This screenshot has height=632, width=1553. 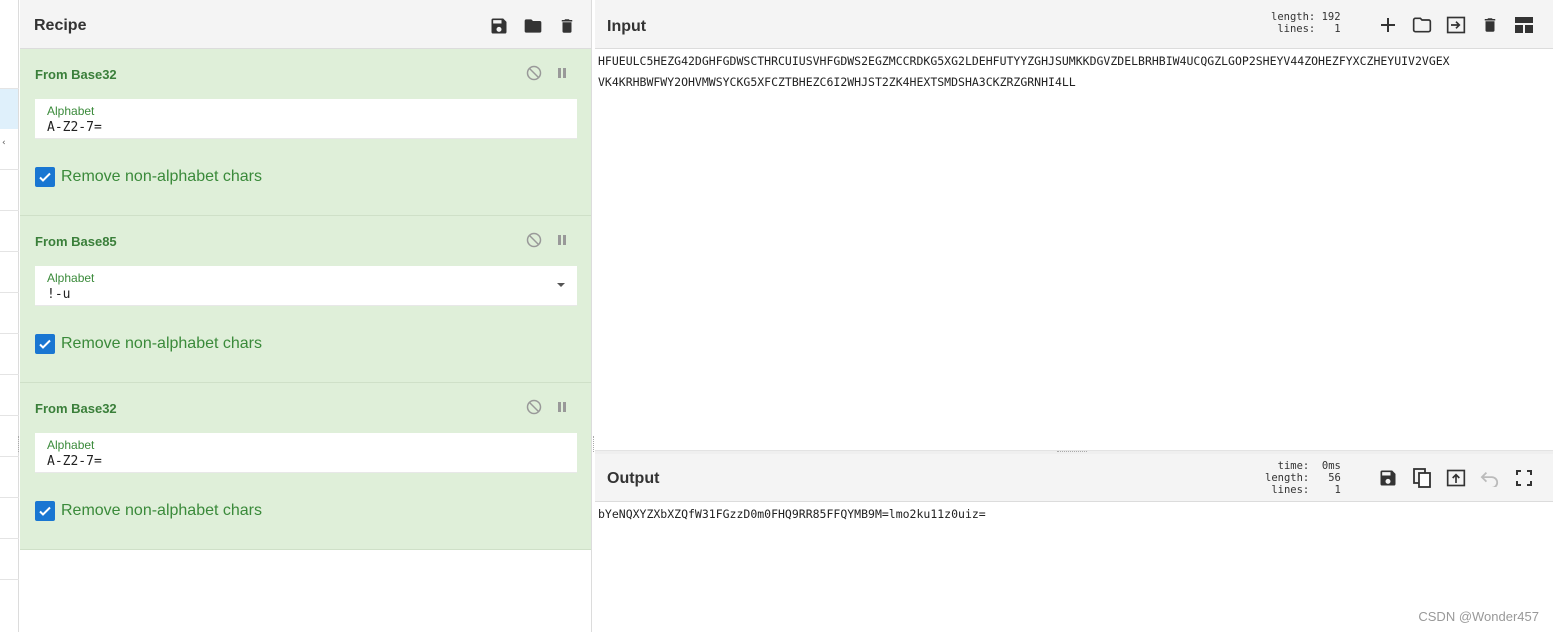 I want to click on chevron-left-icon: ‹, so click(x=4, y=143).